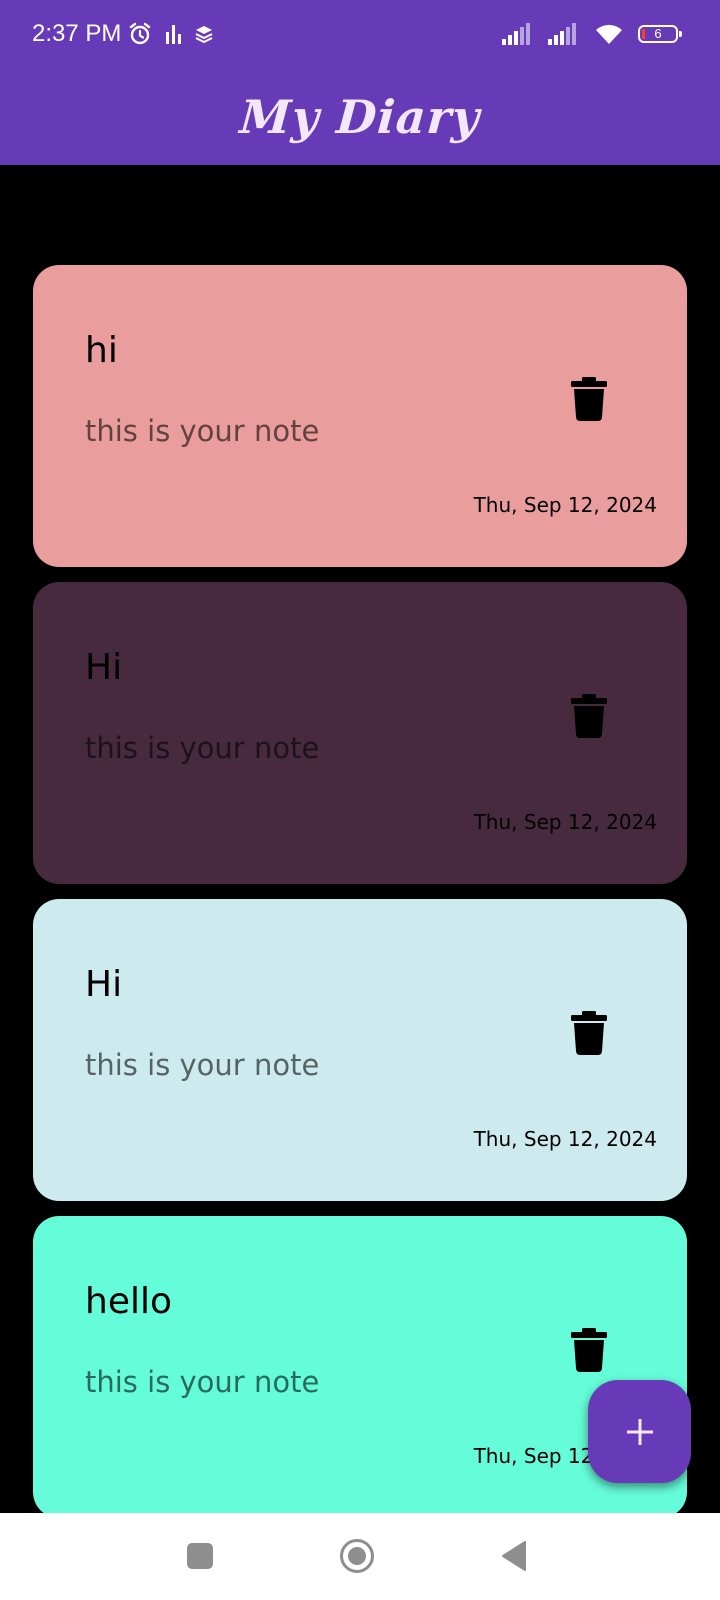  I want to click on status-bar: 2:37 PM 6, so click(360, 34).